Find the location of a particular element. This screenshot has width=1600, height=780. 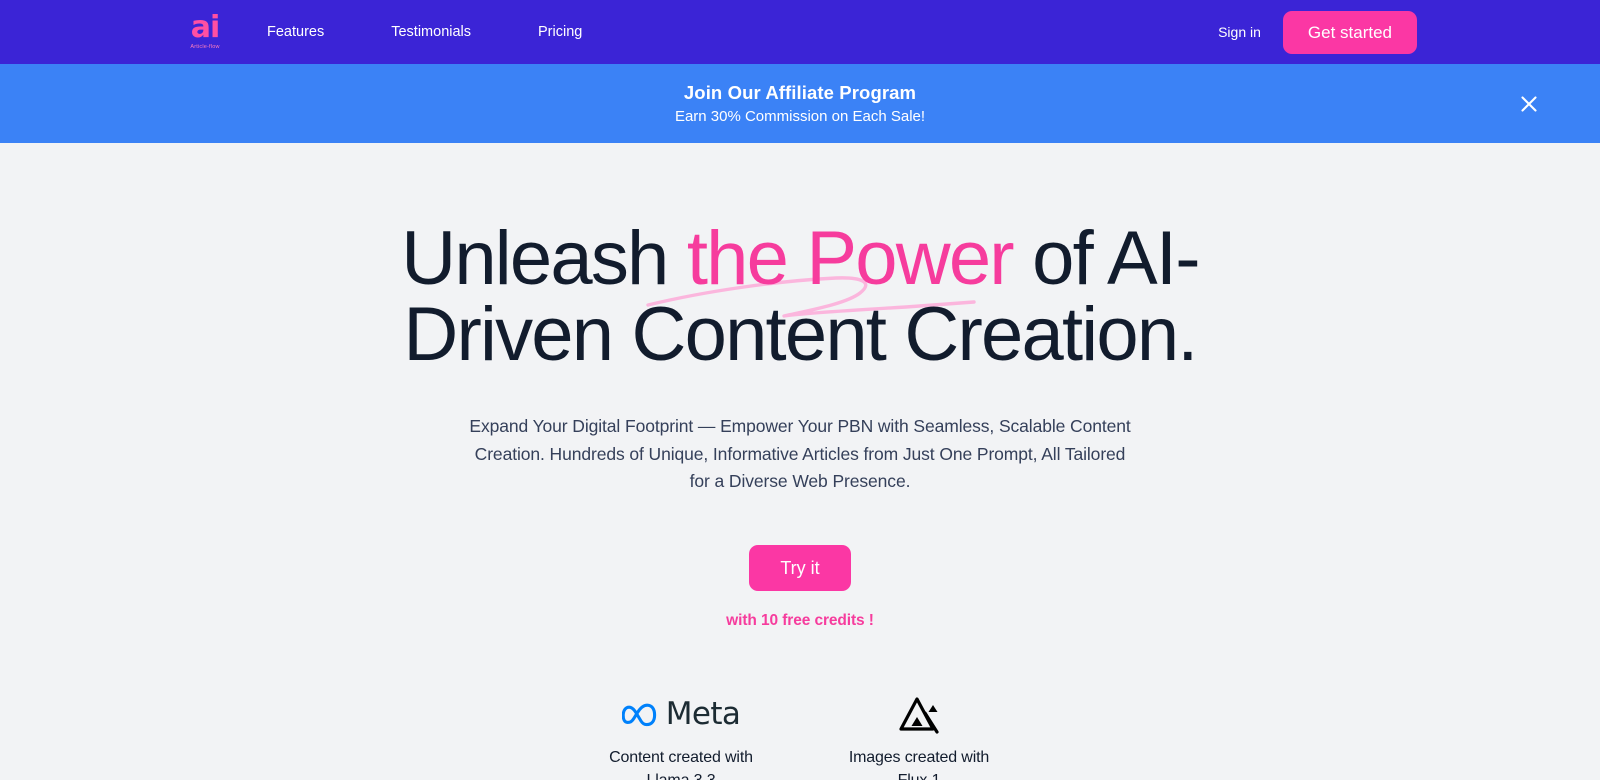

meta-logo-icon is located at coordinates (638, 715).